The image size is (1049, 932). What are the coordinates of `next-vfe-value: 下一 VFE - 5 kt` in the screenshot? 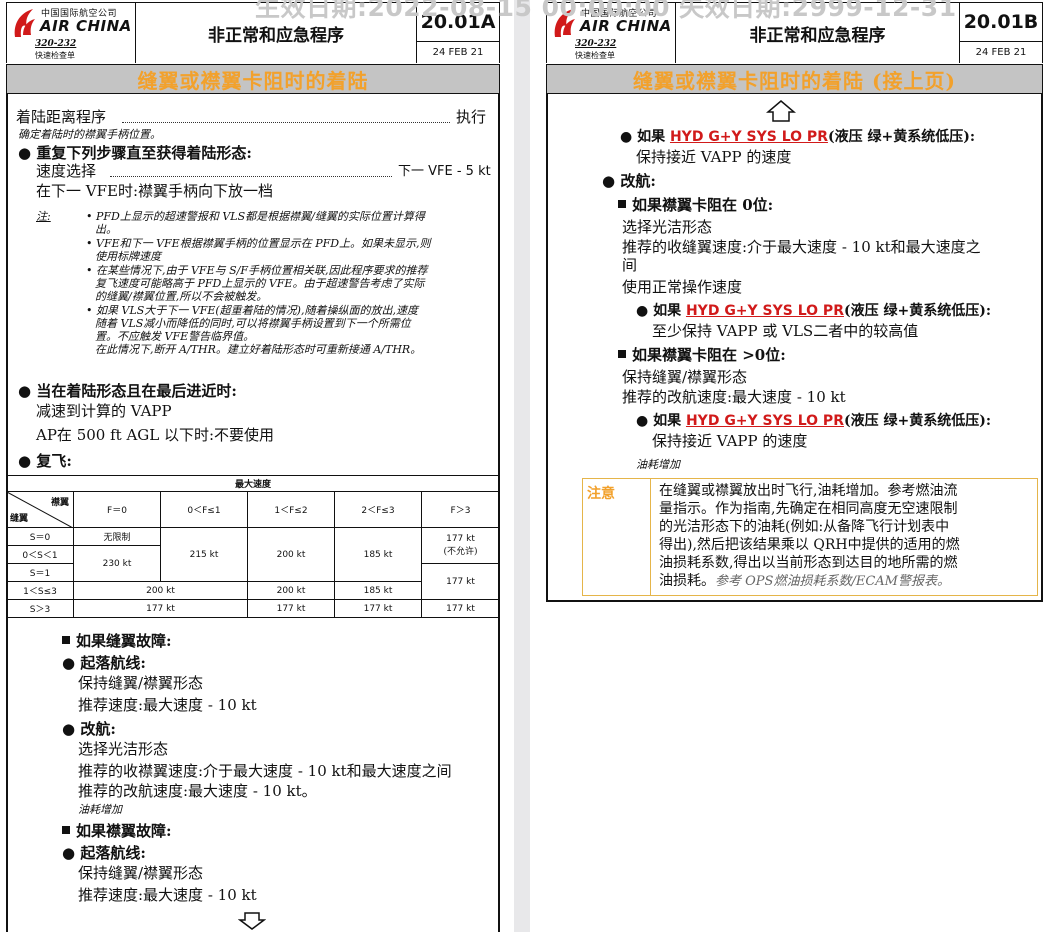 It's located at (444, 171).